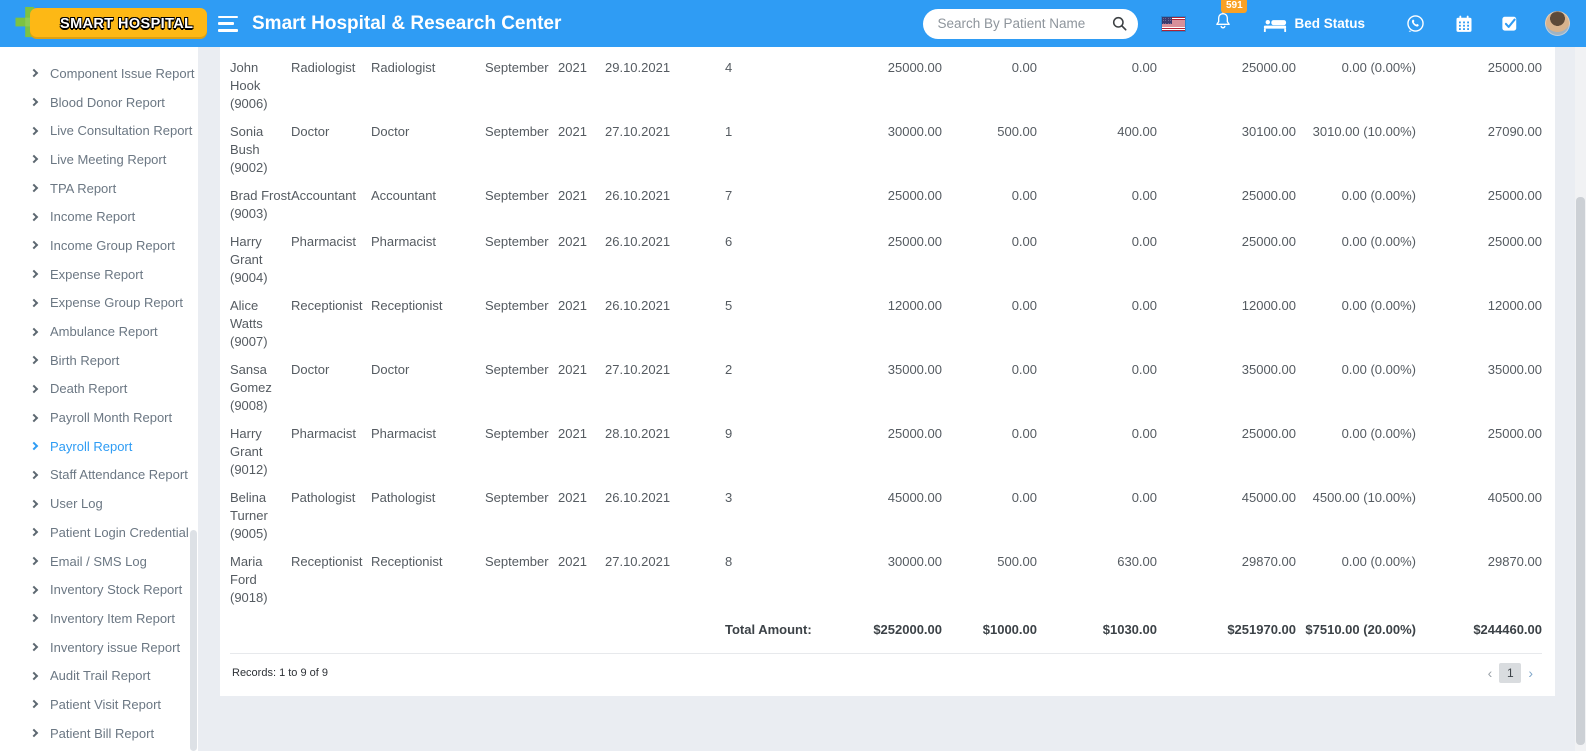  Describe the element at coordinates (99, 331) in the screenshot. I see `sidebar-item-ambulance-report: Ambulance Report` at that location.